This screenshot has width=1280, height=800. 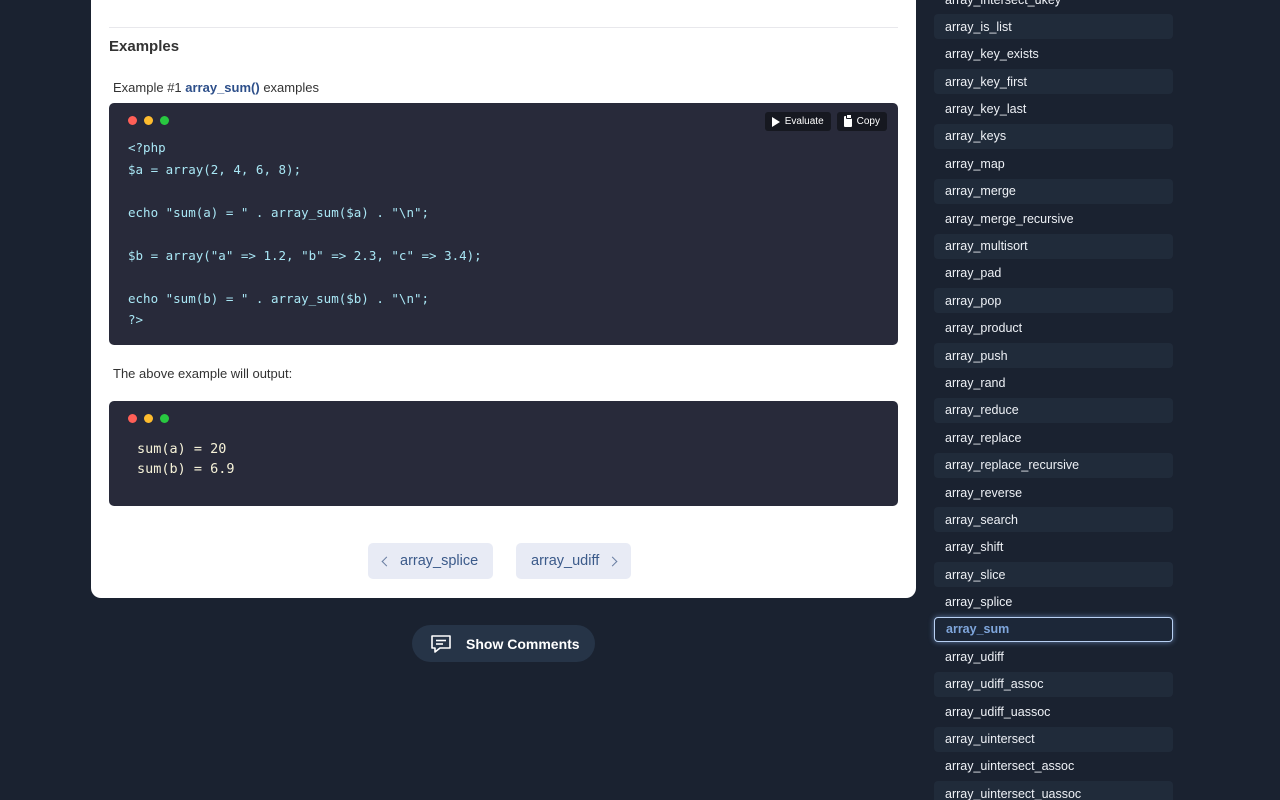 I want to click on sidebar-item-array-reduce: array_reduce, so click(x=1053, y=410).